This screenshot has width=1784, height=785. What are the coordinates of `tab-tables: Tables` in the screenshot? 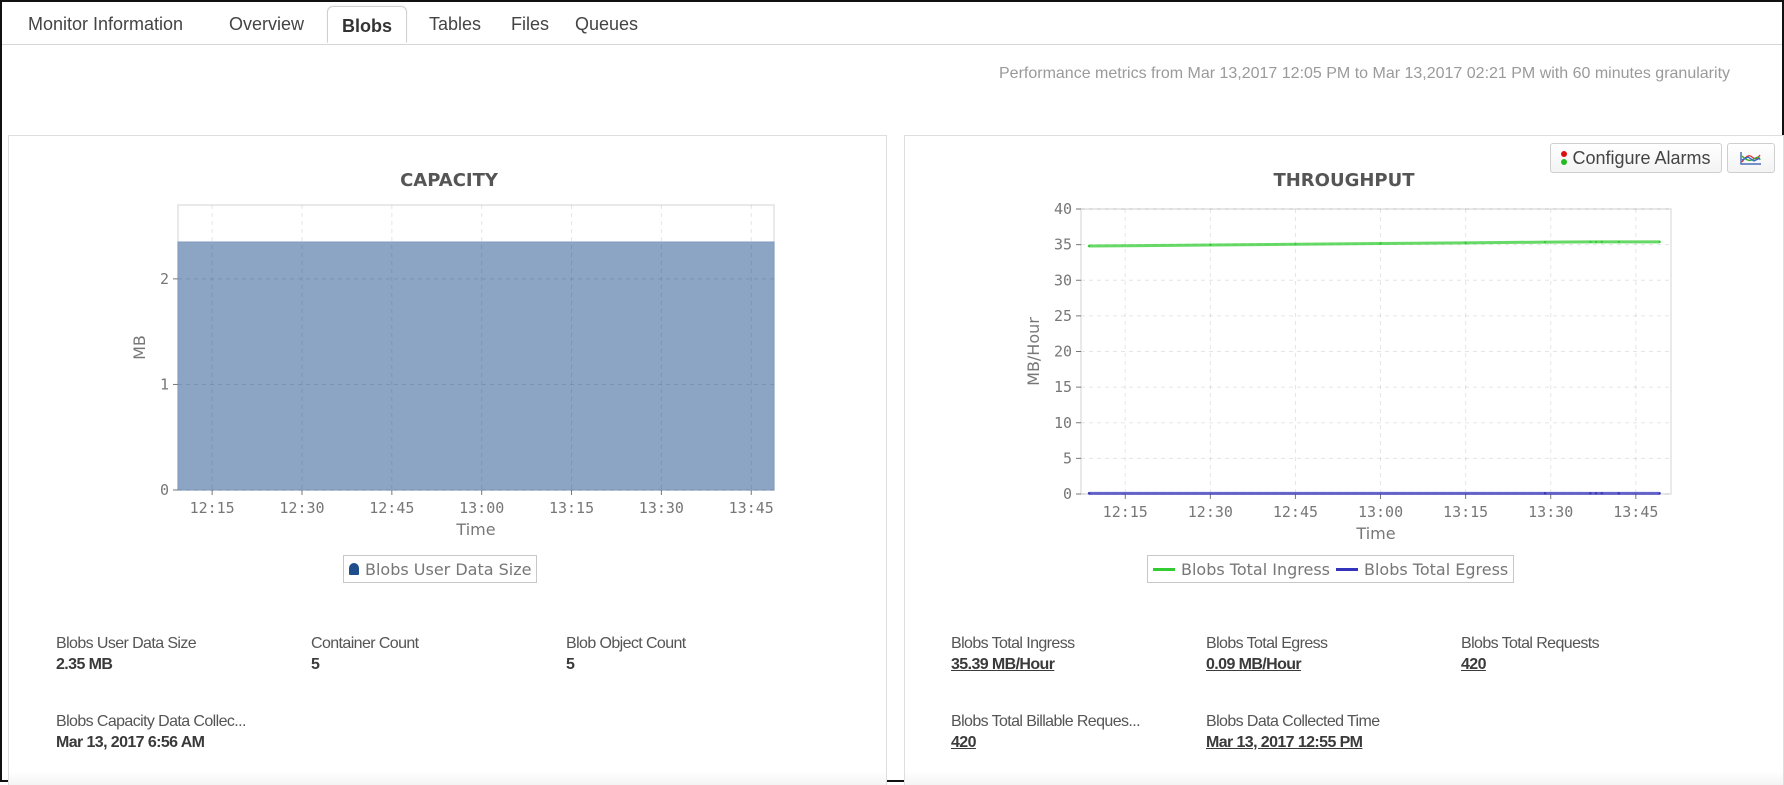 It's located at (455, 27).